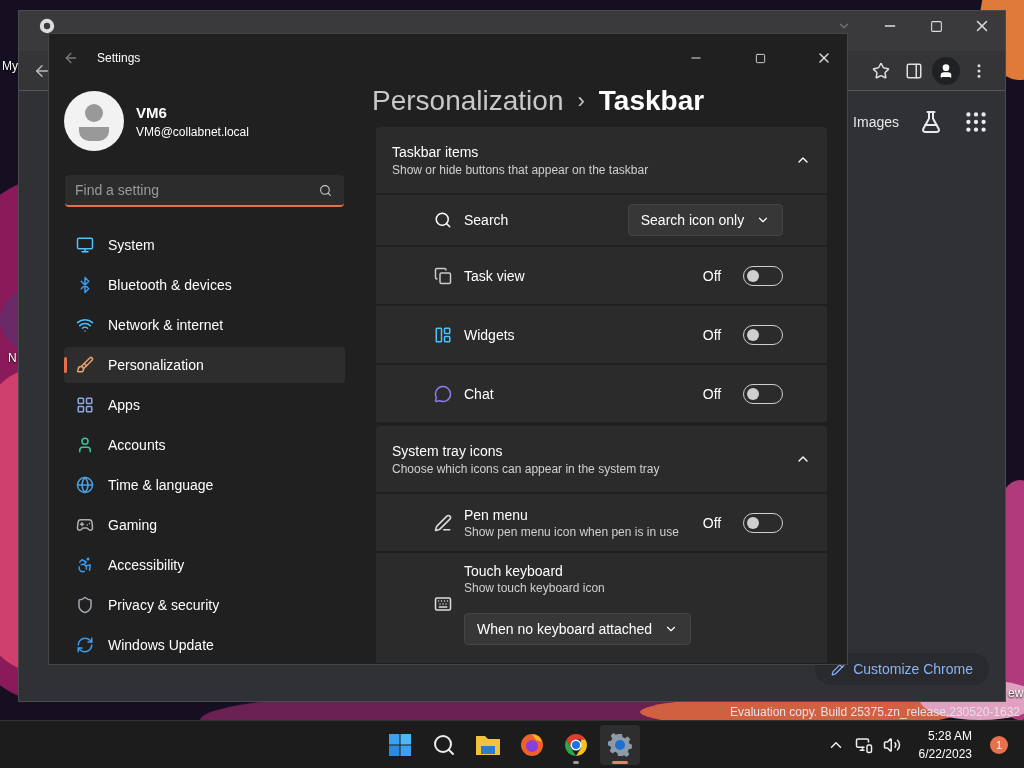  What do you see at coordinates (10, 66) in the screenshot?
I see `desktop-icon-label: My` at bounding box center [10, 66].